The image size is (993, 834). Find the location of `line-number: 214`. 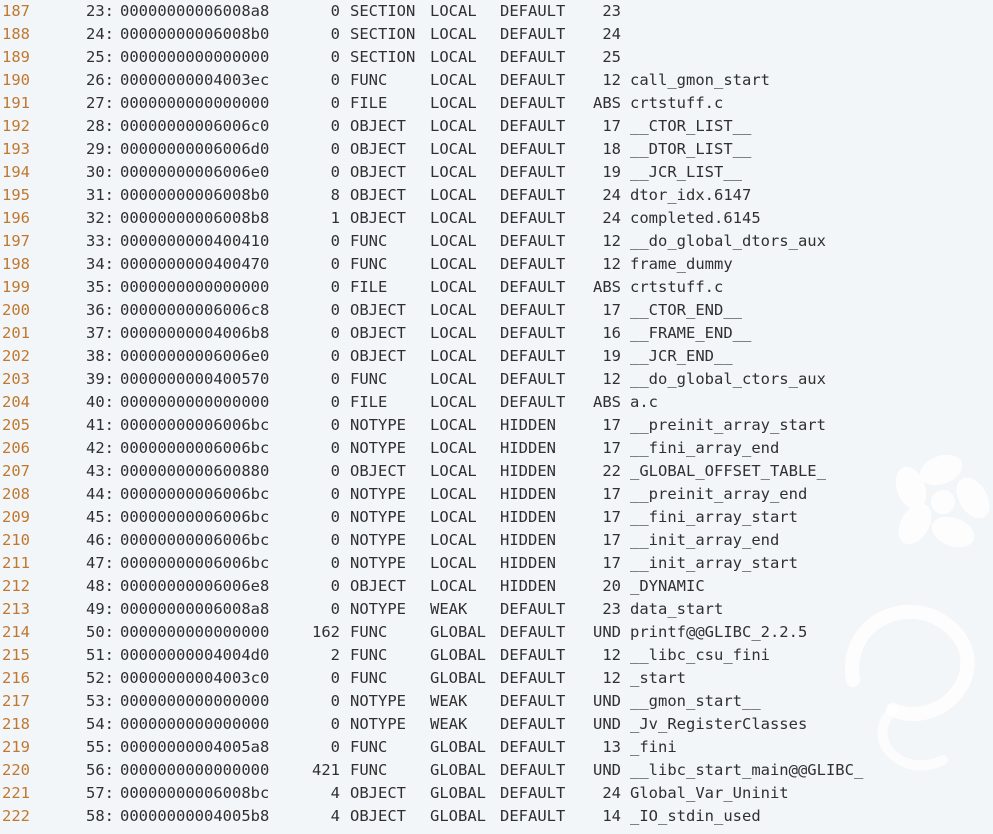

line-number: 214 is located at coordinates (16, 632).